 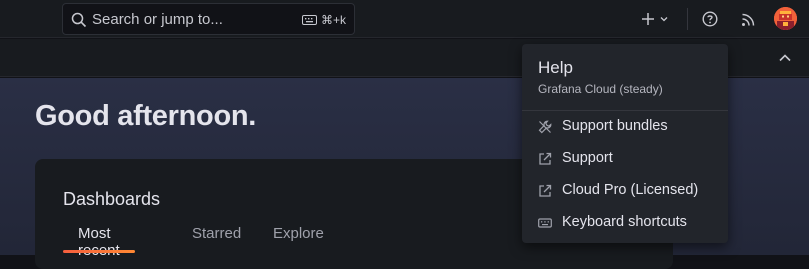 I want to click on menu-item-label: Keyboard shortcuts, so click(x=624, y=222).